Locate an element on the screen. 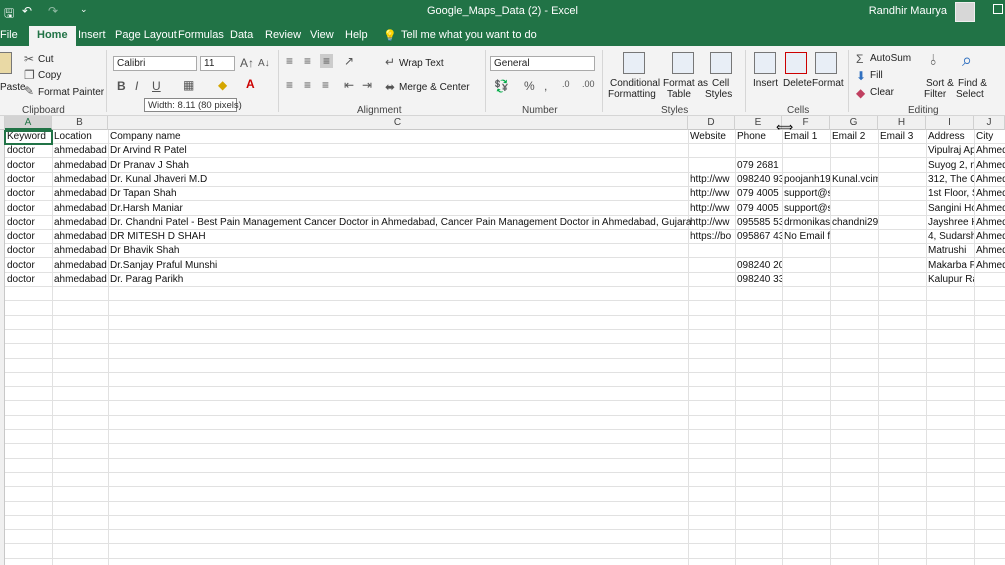 This screenshot has width=1005, height=565. font-size-select: 11 is located at coordinates (217, 63).